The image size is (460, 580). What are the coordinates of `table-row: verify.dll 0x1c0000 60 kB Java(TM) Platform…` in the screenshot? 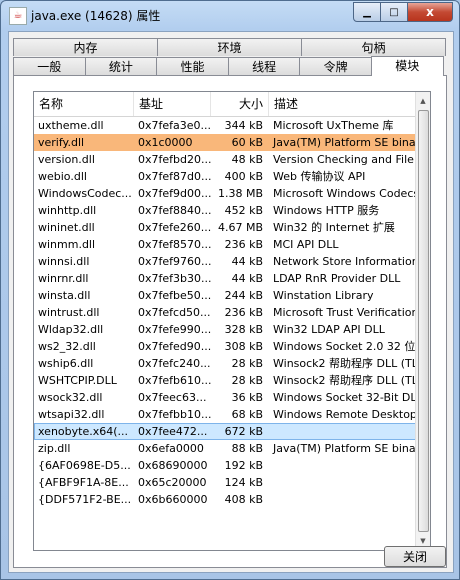 It's located at (225, 142).